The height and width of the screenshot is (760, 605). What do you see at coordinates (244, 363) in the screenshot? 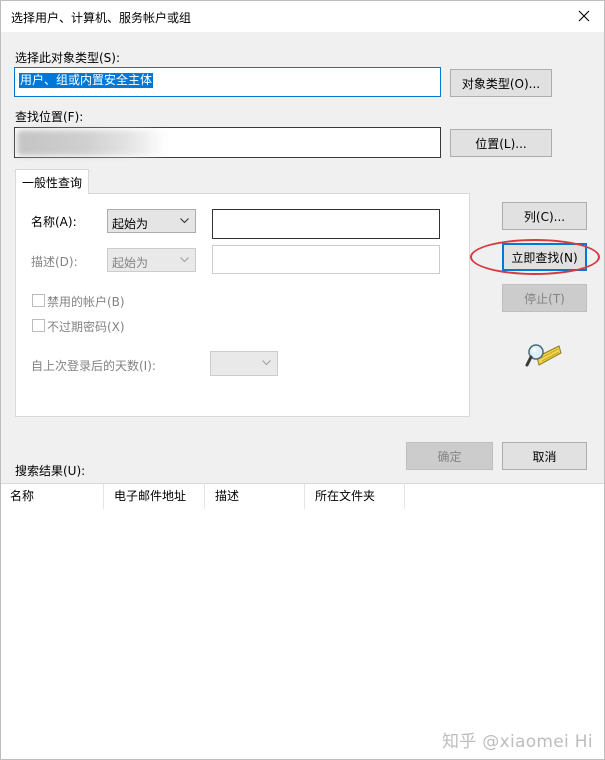
I see `days-since-logon-select` at bounding box center [244, 363].